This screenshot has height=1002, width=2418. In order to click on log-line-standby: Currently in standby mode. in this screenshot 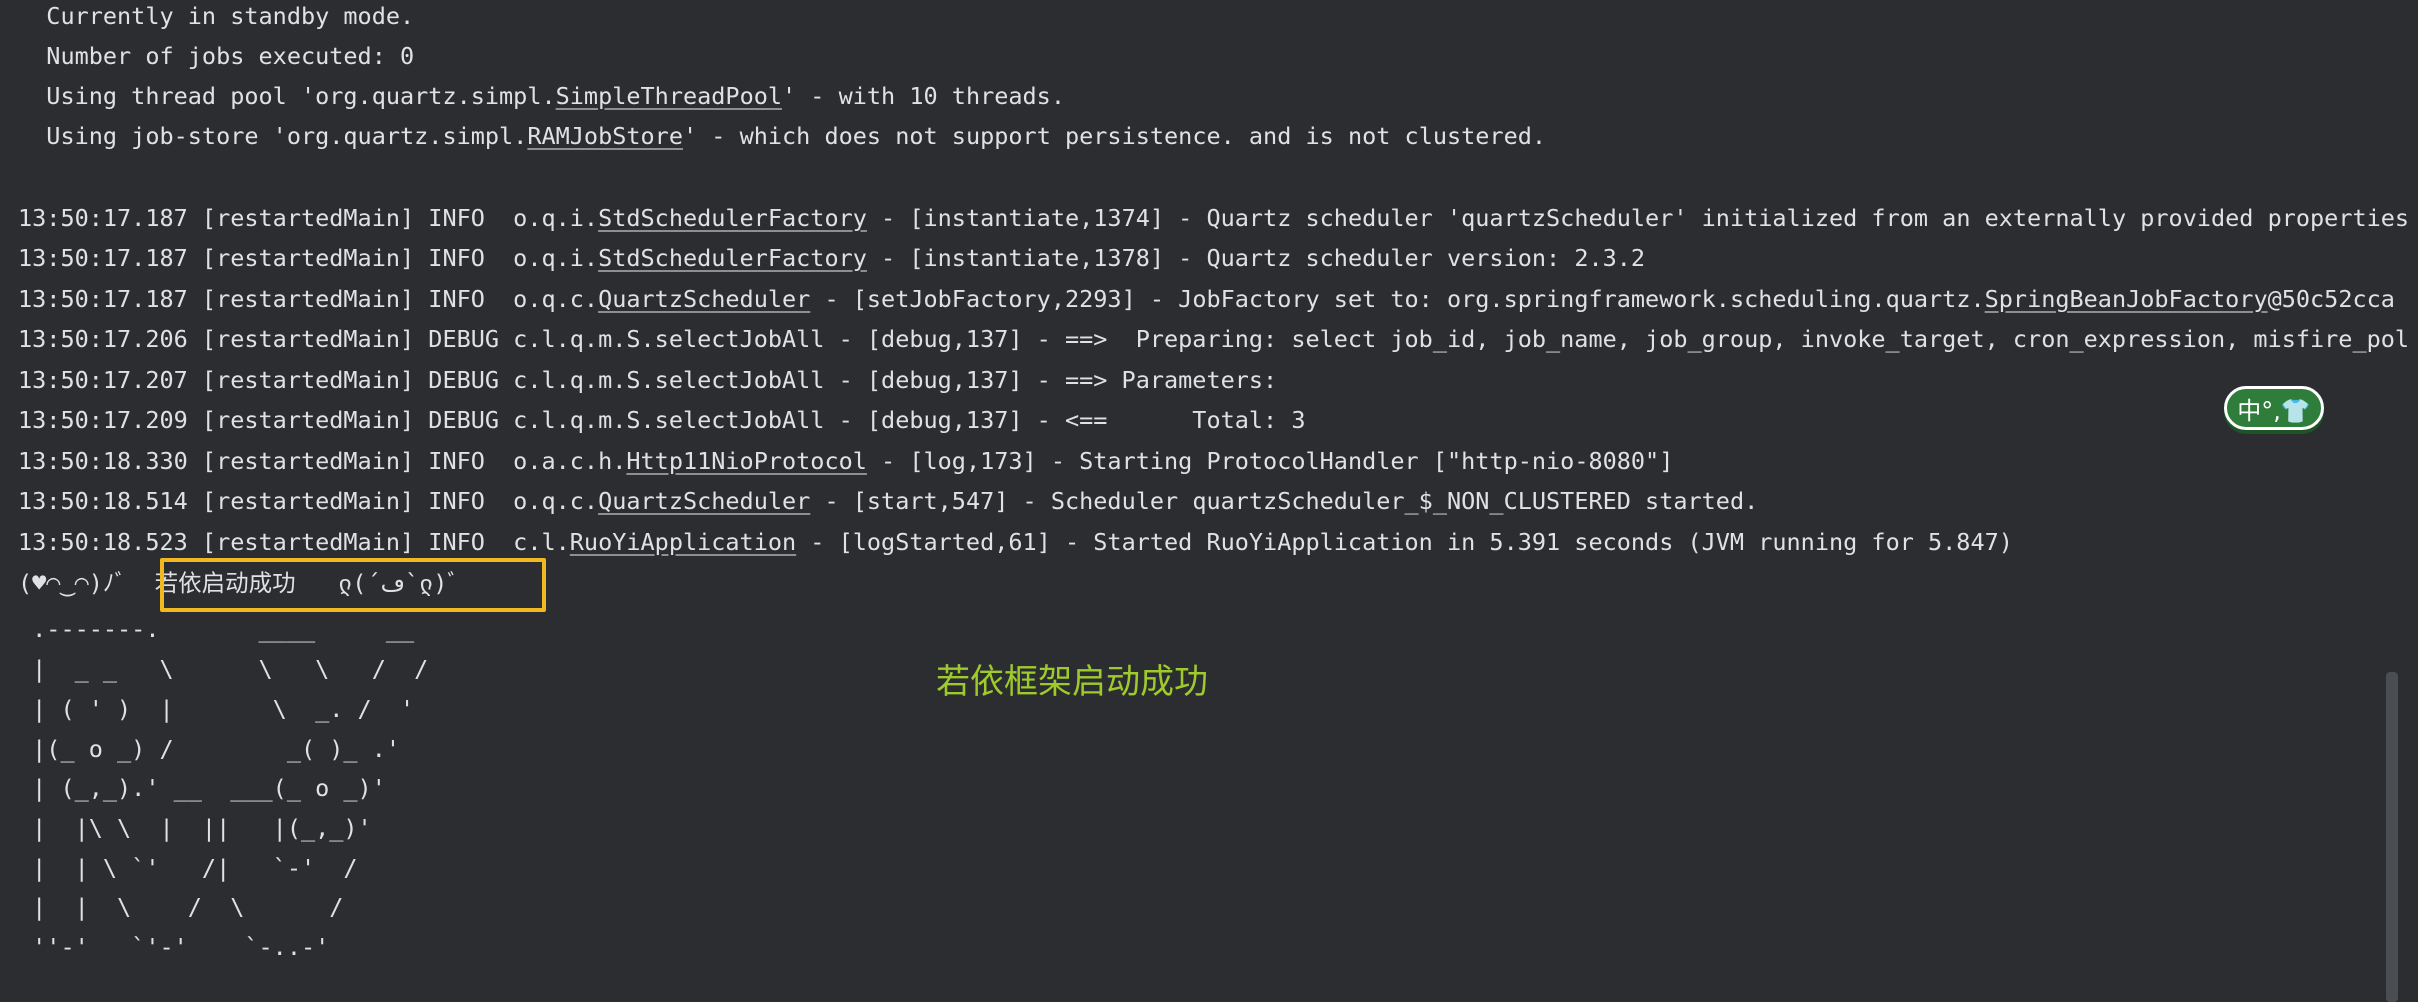, I will do `click(216, 16)`.